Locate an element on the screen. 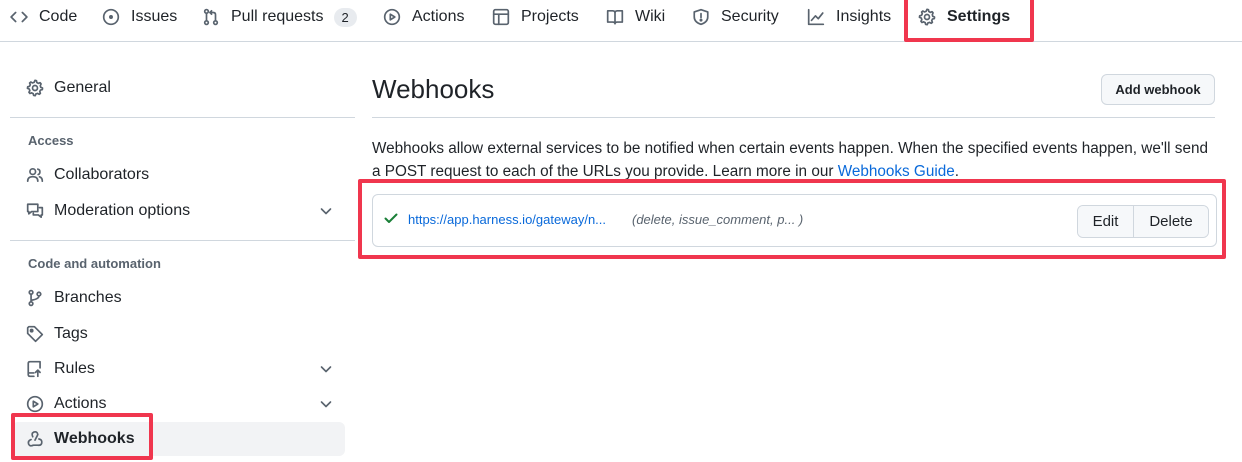  webhook-actions: Edit Delete is located at coordinates (1143, 221).